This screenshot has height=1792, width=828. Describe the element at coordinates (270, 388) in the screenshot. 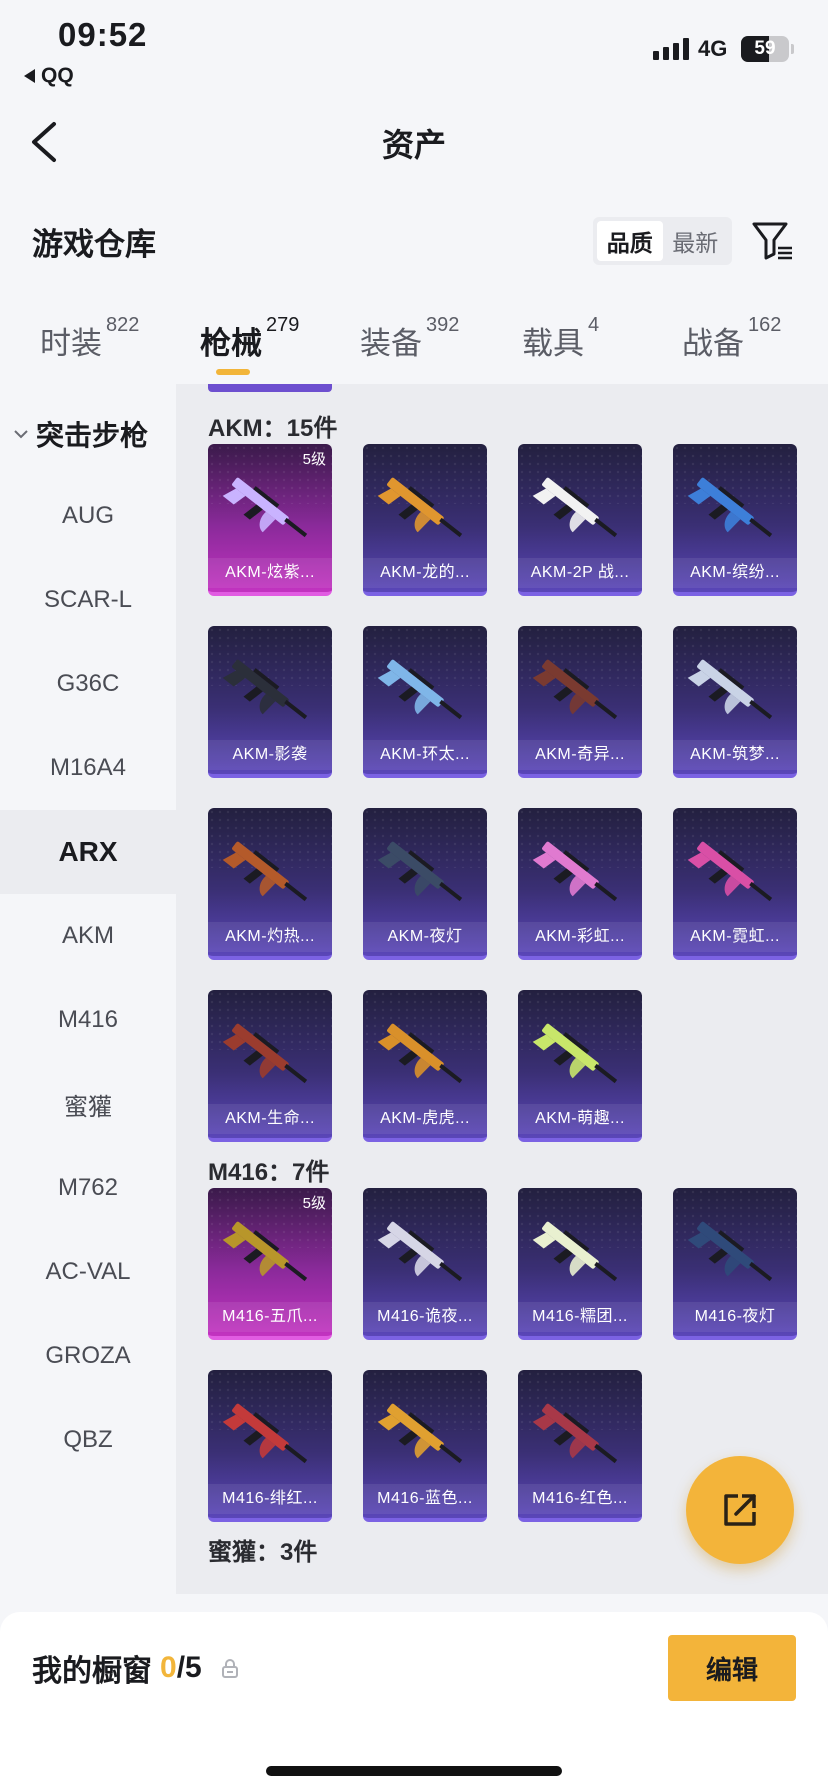

I see `card-edge-peek` at that location.